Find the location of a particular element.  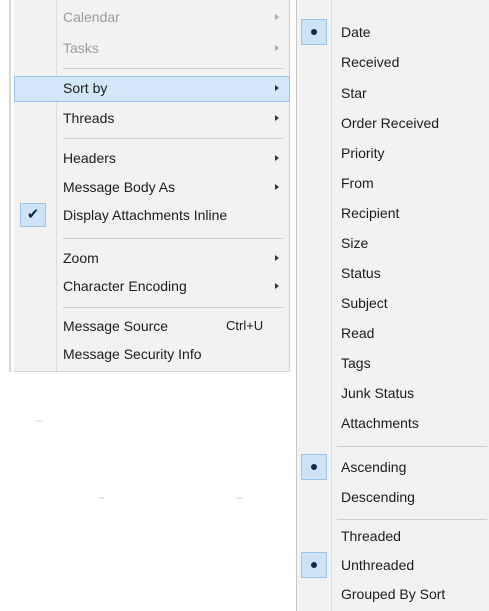

menu-item-label: Calendar is located at coordinates (91, 17).